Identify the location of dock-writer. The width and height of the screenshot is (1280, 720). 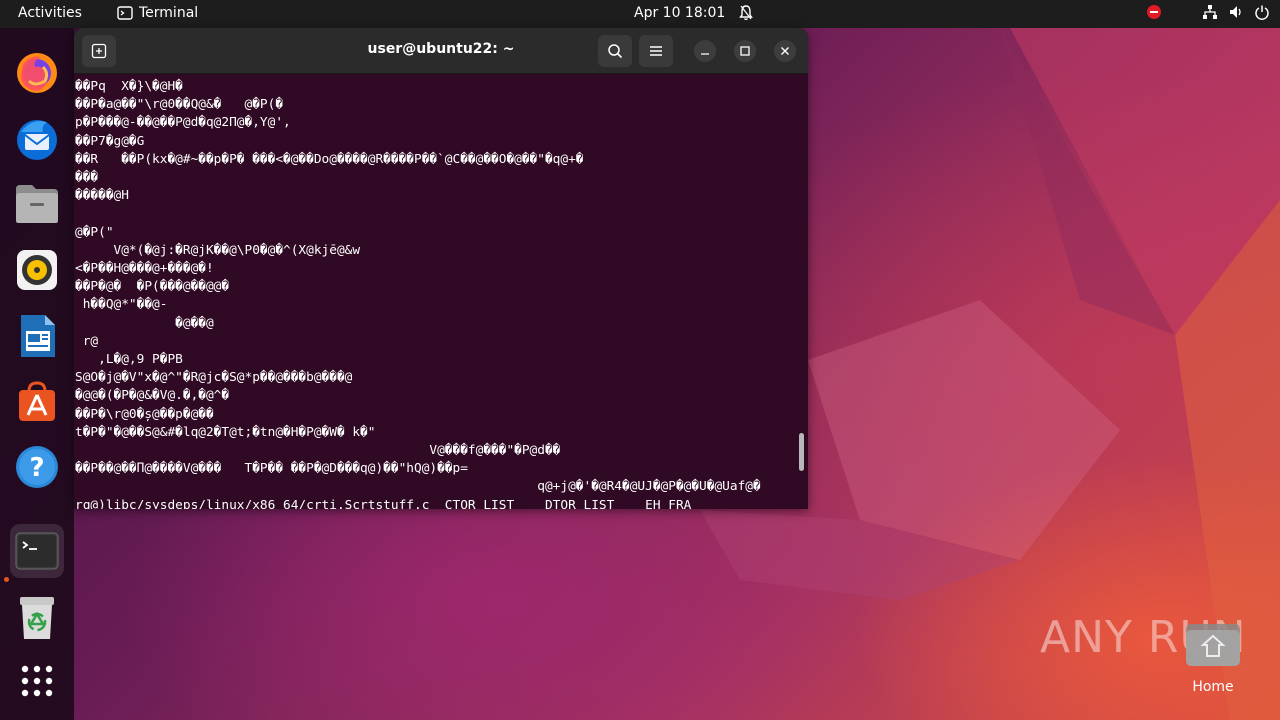
(37, 336).